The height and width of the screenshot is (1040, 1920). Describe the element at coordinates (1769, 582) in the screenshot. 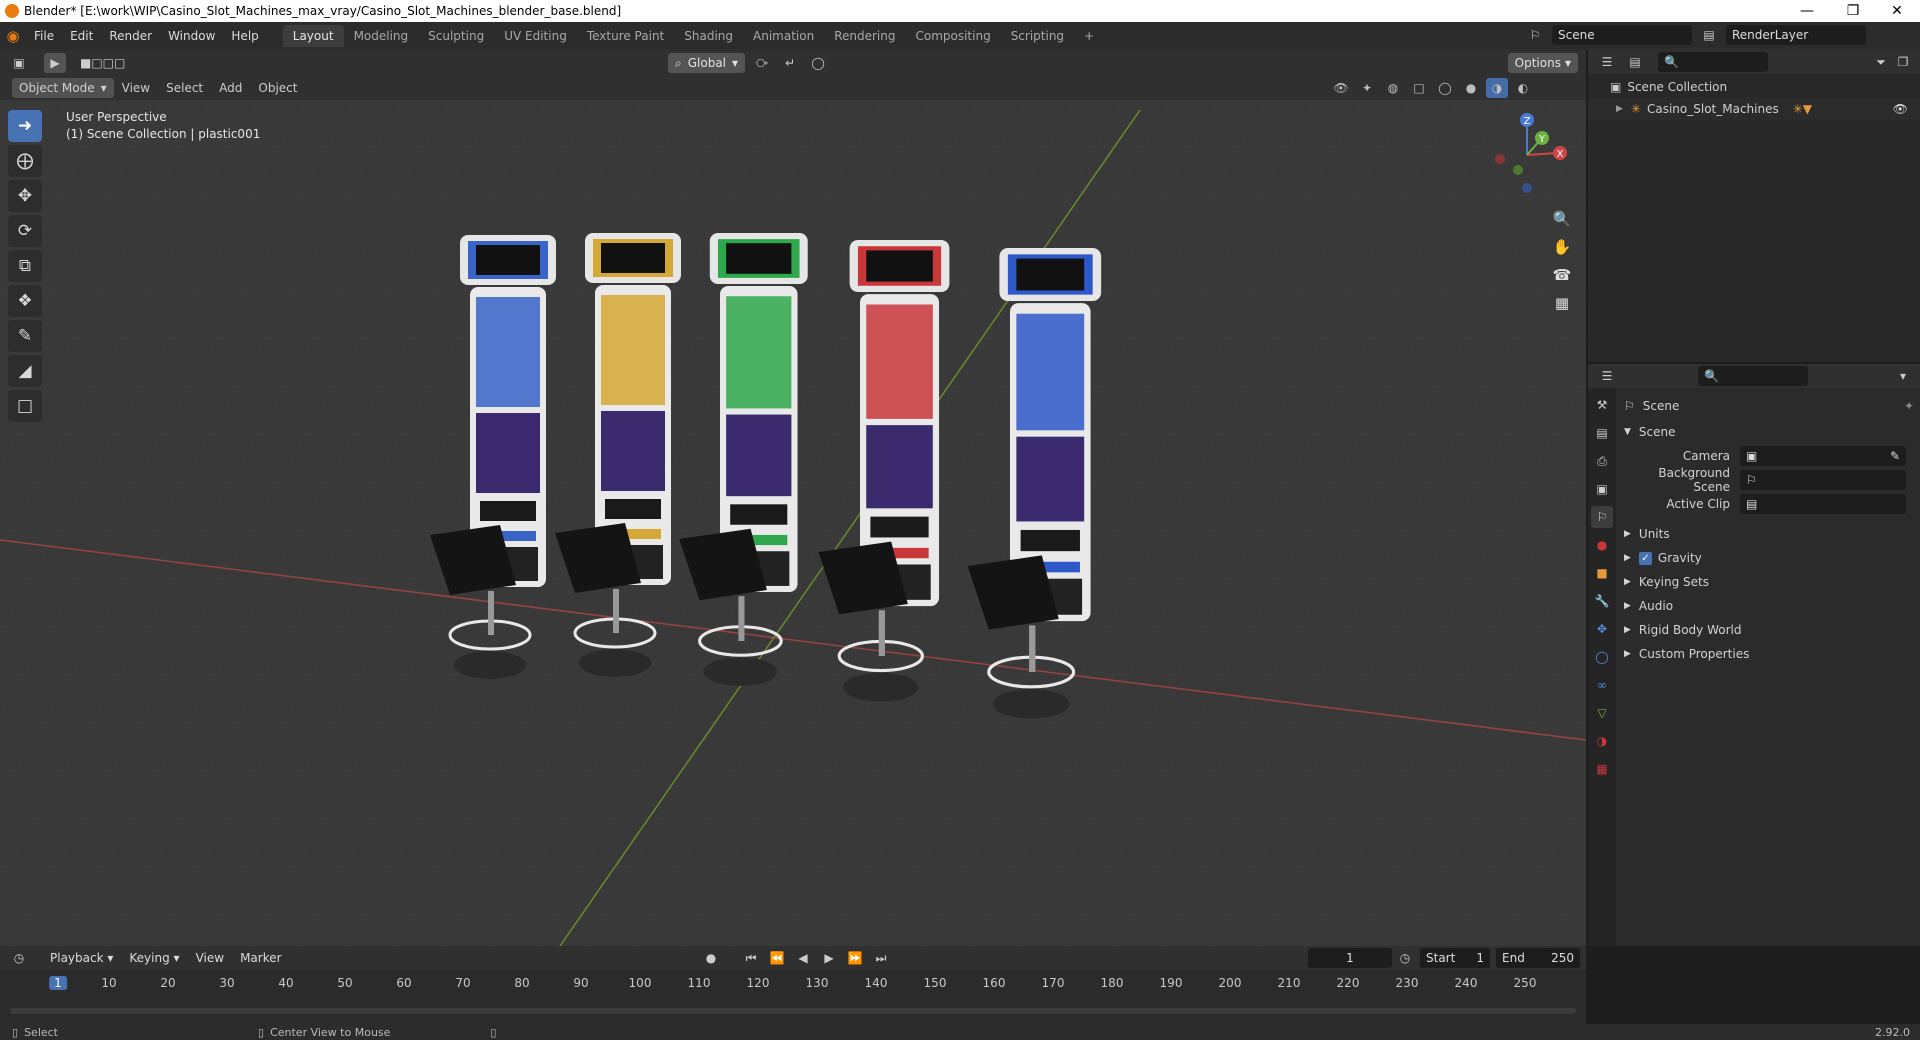

I see `keying-sets-panel: ▶ Keying Sets` at that location.